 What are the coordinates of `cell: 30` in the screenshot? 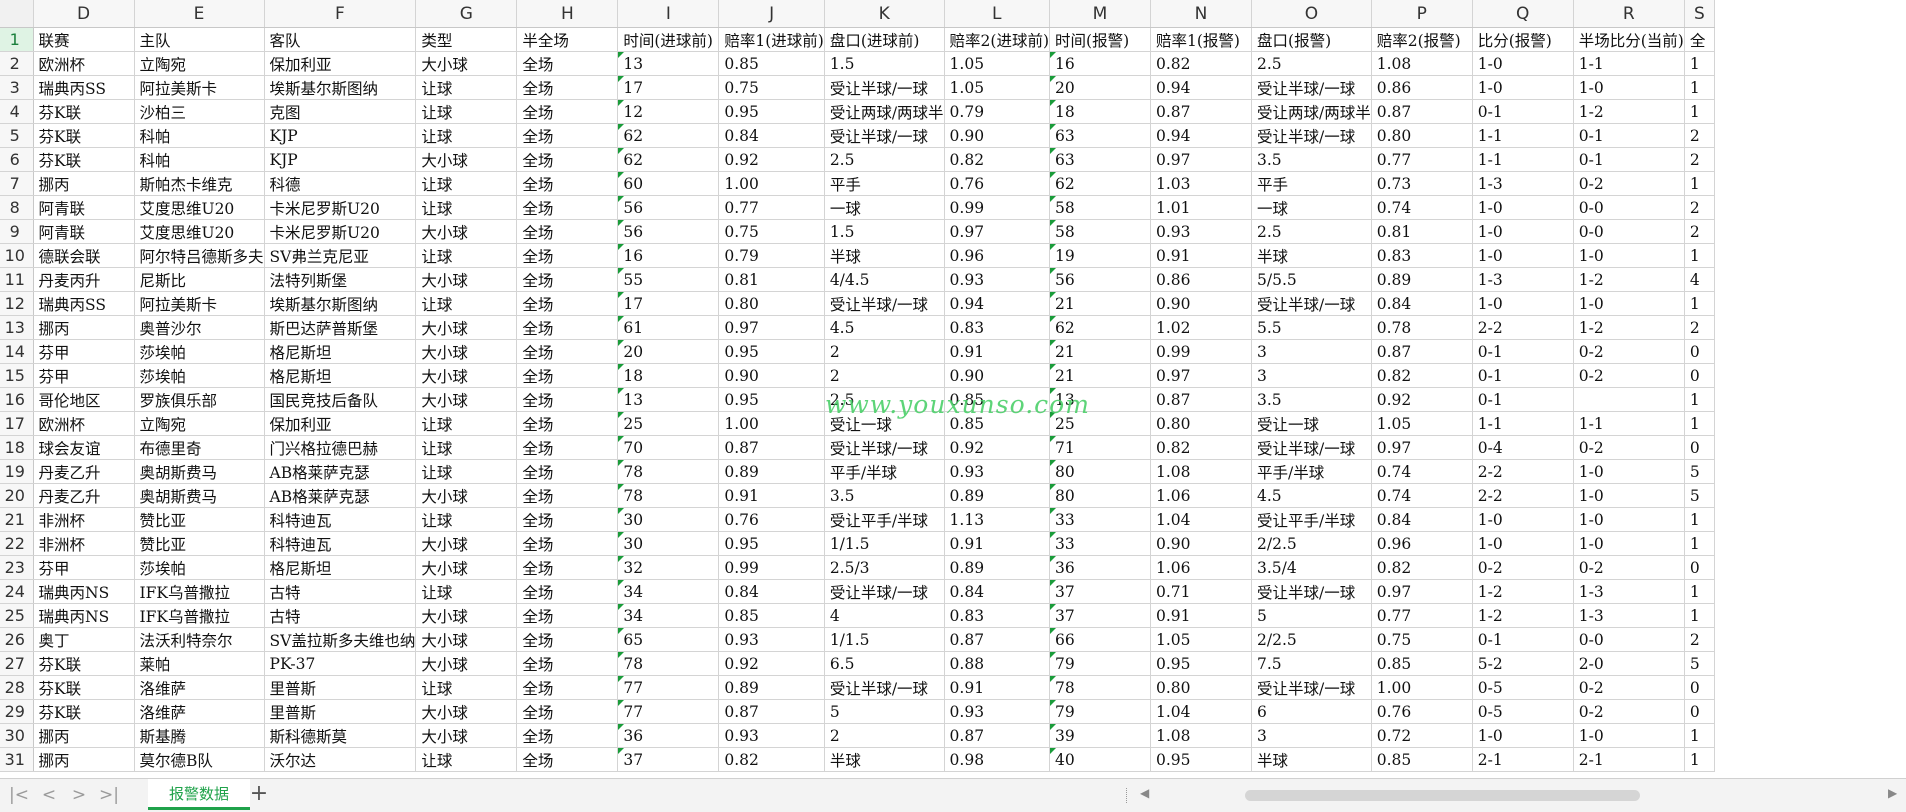 It's located at (668, 543).